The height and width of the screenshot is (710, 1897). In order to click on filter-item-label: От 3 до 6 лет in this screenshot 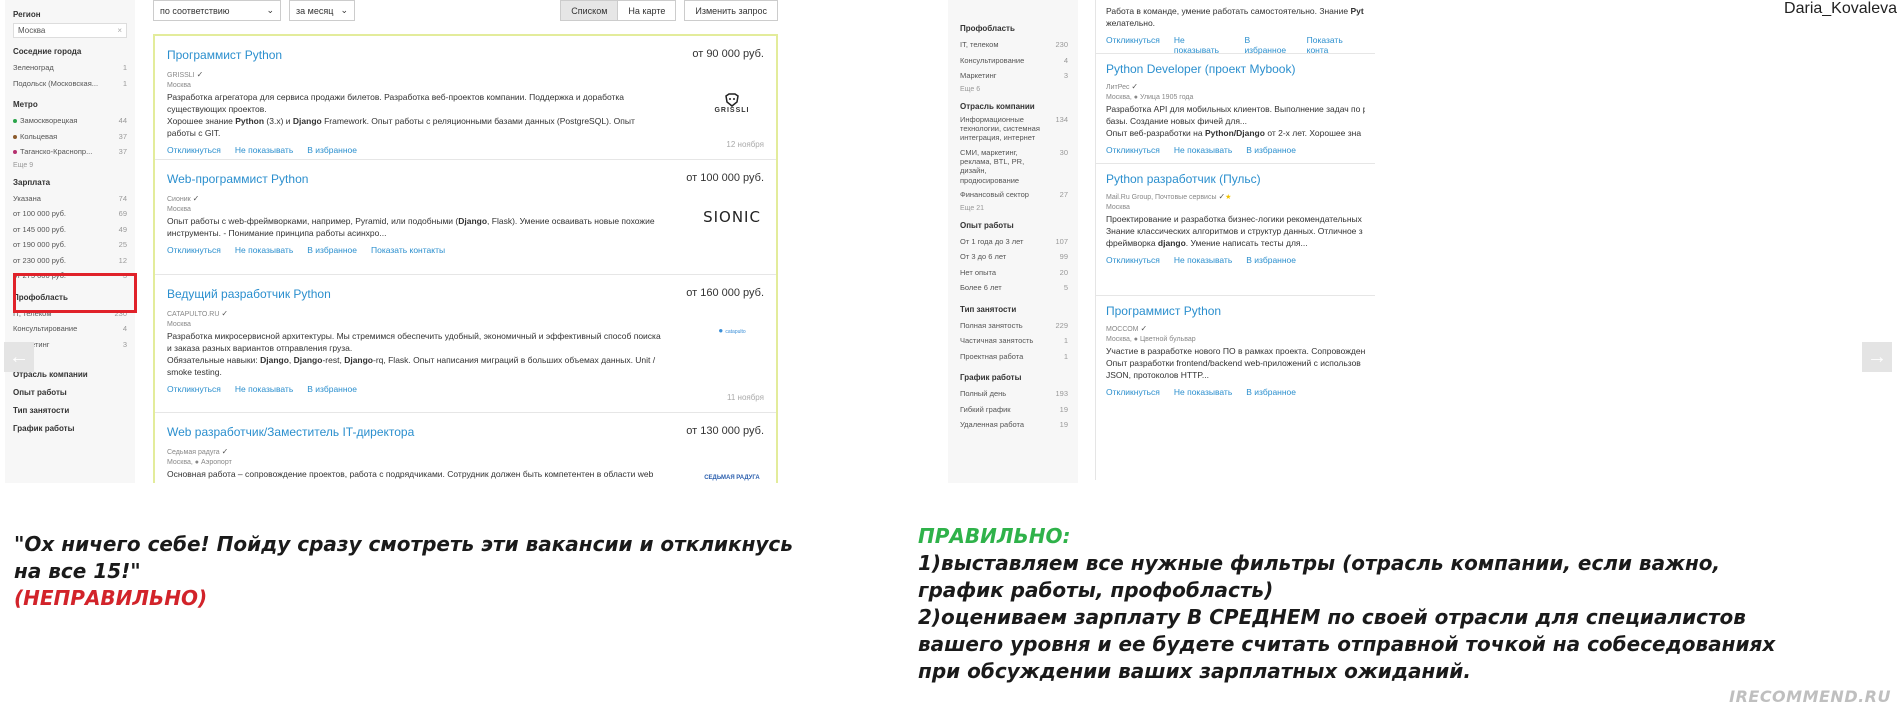, I will do `click(983, 257)`.